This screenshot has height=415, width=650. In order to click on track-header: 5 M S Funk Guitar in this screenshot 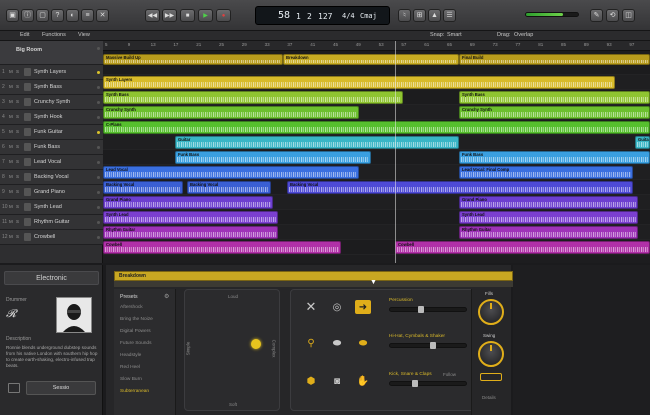, I will do `click(51, 132)`.